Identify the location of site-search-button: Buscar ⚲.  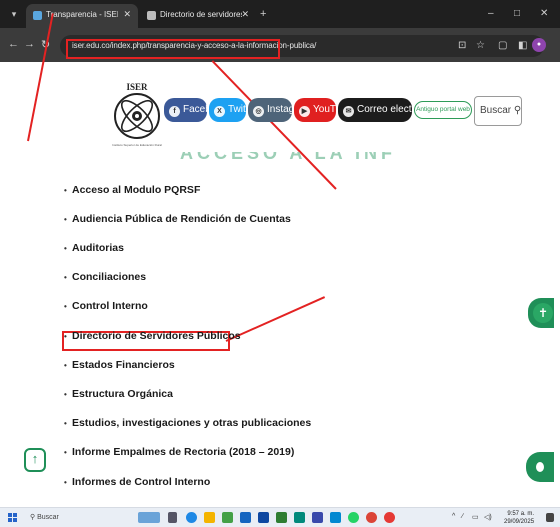
(498, 111).